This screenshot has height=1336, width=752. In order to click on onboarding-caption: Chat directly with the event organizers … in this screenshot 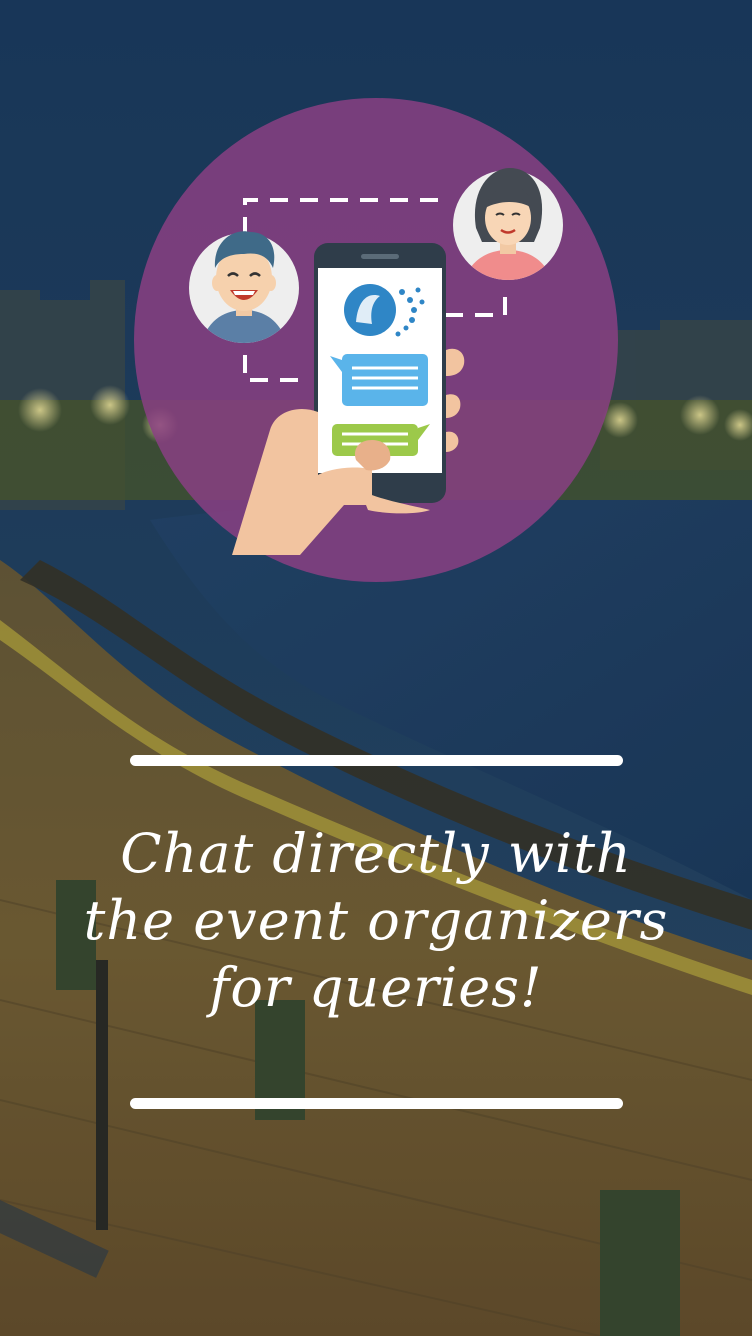, I will do `click(376, 920)`.